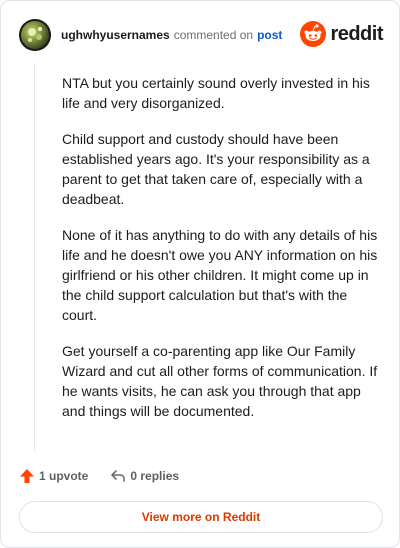 The width and height of the screenshot is (400, 548). Describe the element at coordinates (155, 476) in the screenshot. I see `replies-count: 0 replies` at that location.